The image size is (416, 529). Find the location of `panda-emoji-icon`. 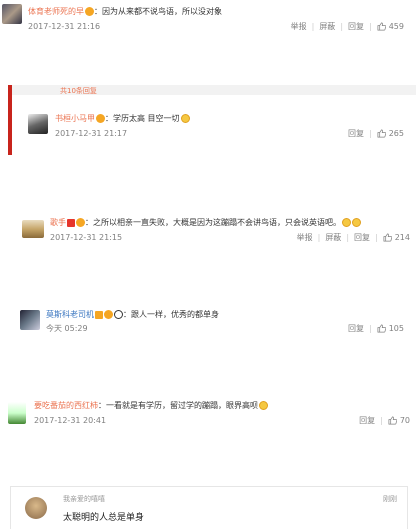

panda-emoji-icon is located at coordinates (118, 314).